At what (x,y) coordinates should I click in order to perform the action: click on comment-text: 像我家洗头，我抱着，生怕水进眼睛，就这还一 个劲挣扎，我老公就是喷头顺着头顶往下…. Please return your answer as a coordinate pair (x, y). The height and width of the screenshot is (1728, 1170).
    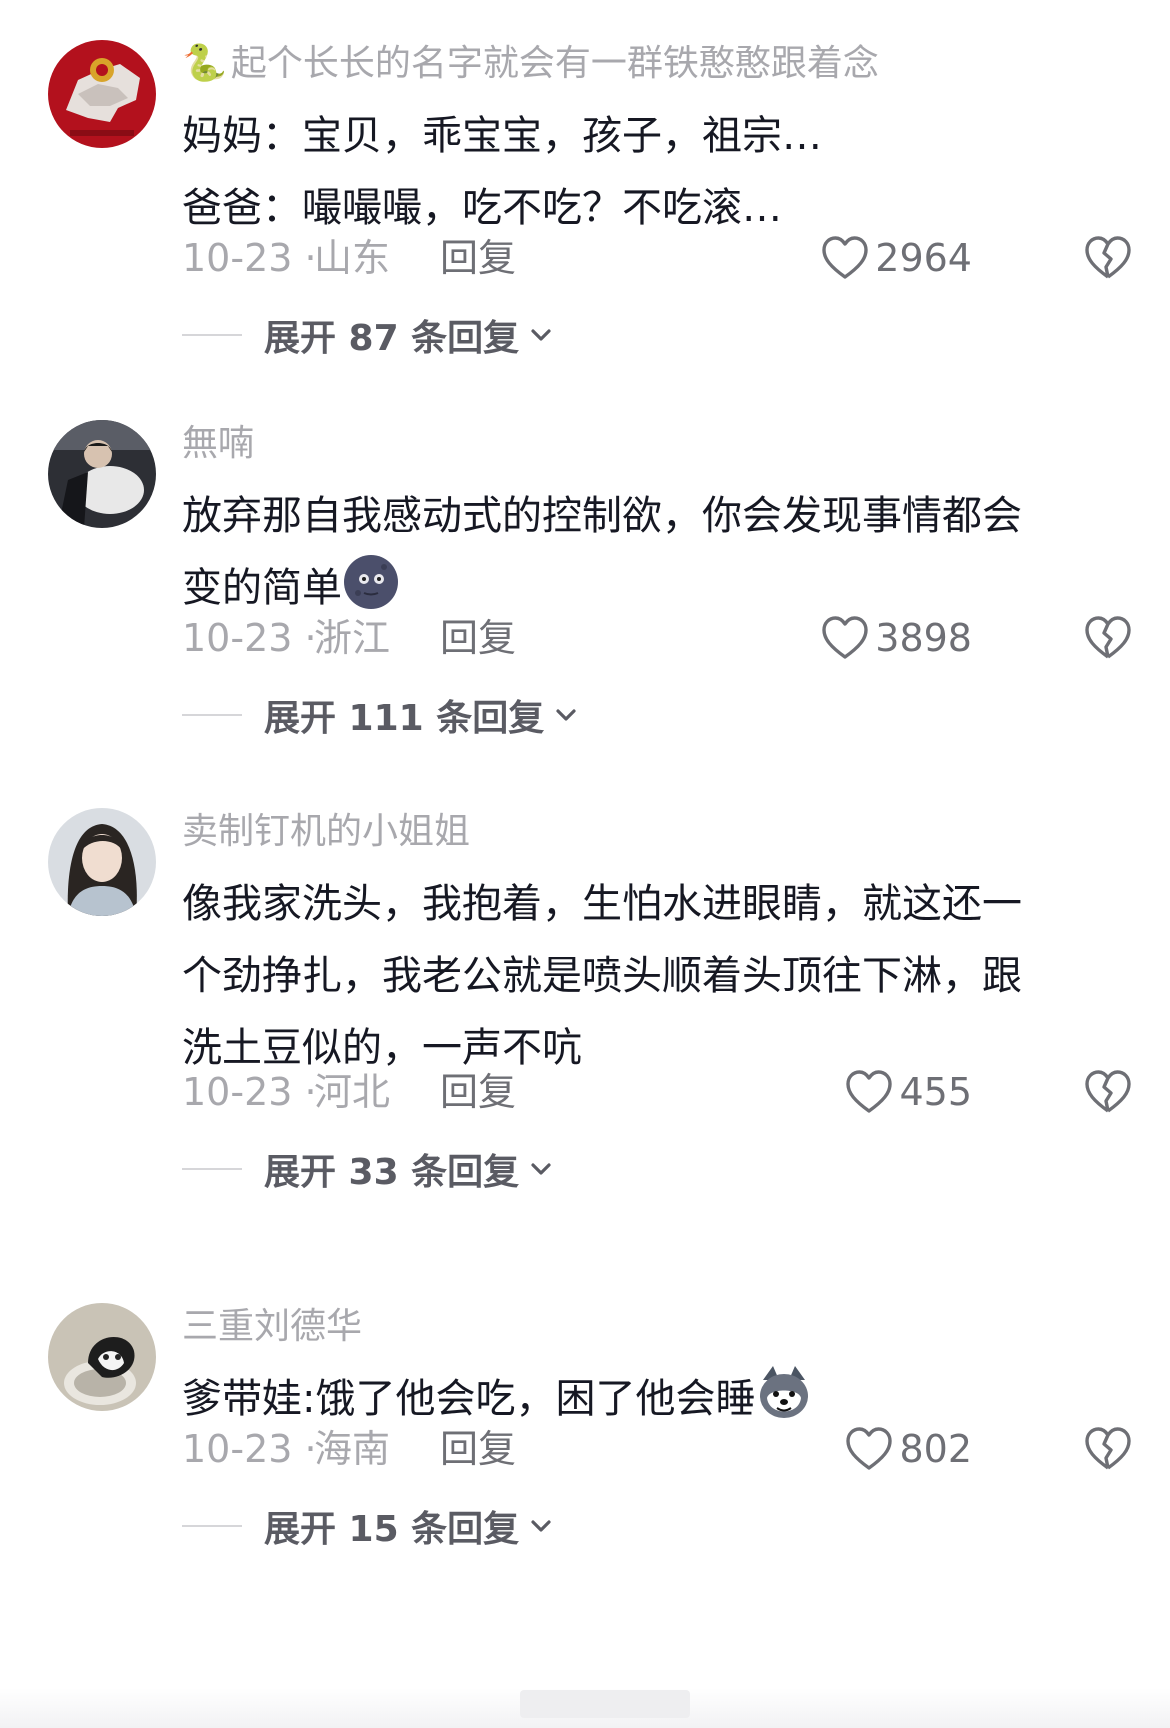
    Looking at the image, I should click on (652, 976).